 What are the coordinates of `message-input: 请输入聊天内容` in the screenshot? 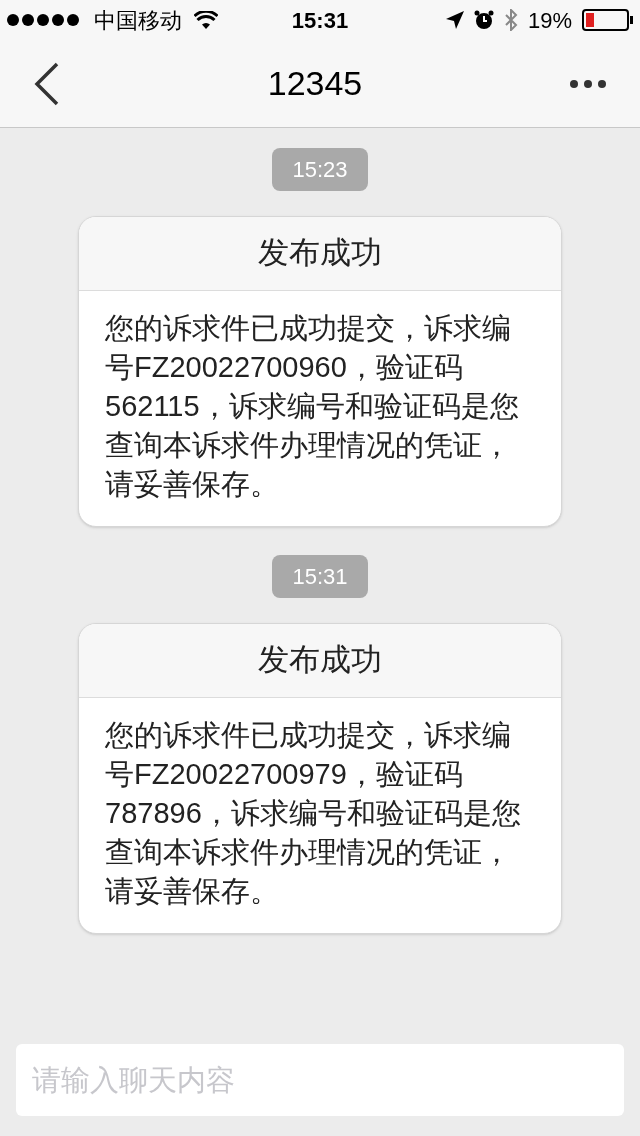 It's located at (320, 1080).